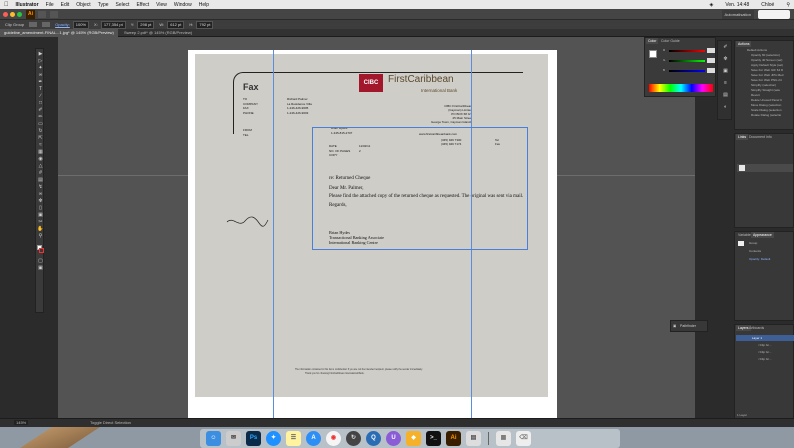  Describe the element at coordinates (40, 68) in the screenshot. I see `magic-wand-tool-icon: ✦` at that location.